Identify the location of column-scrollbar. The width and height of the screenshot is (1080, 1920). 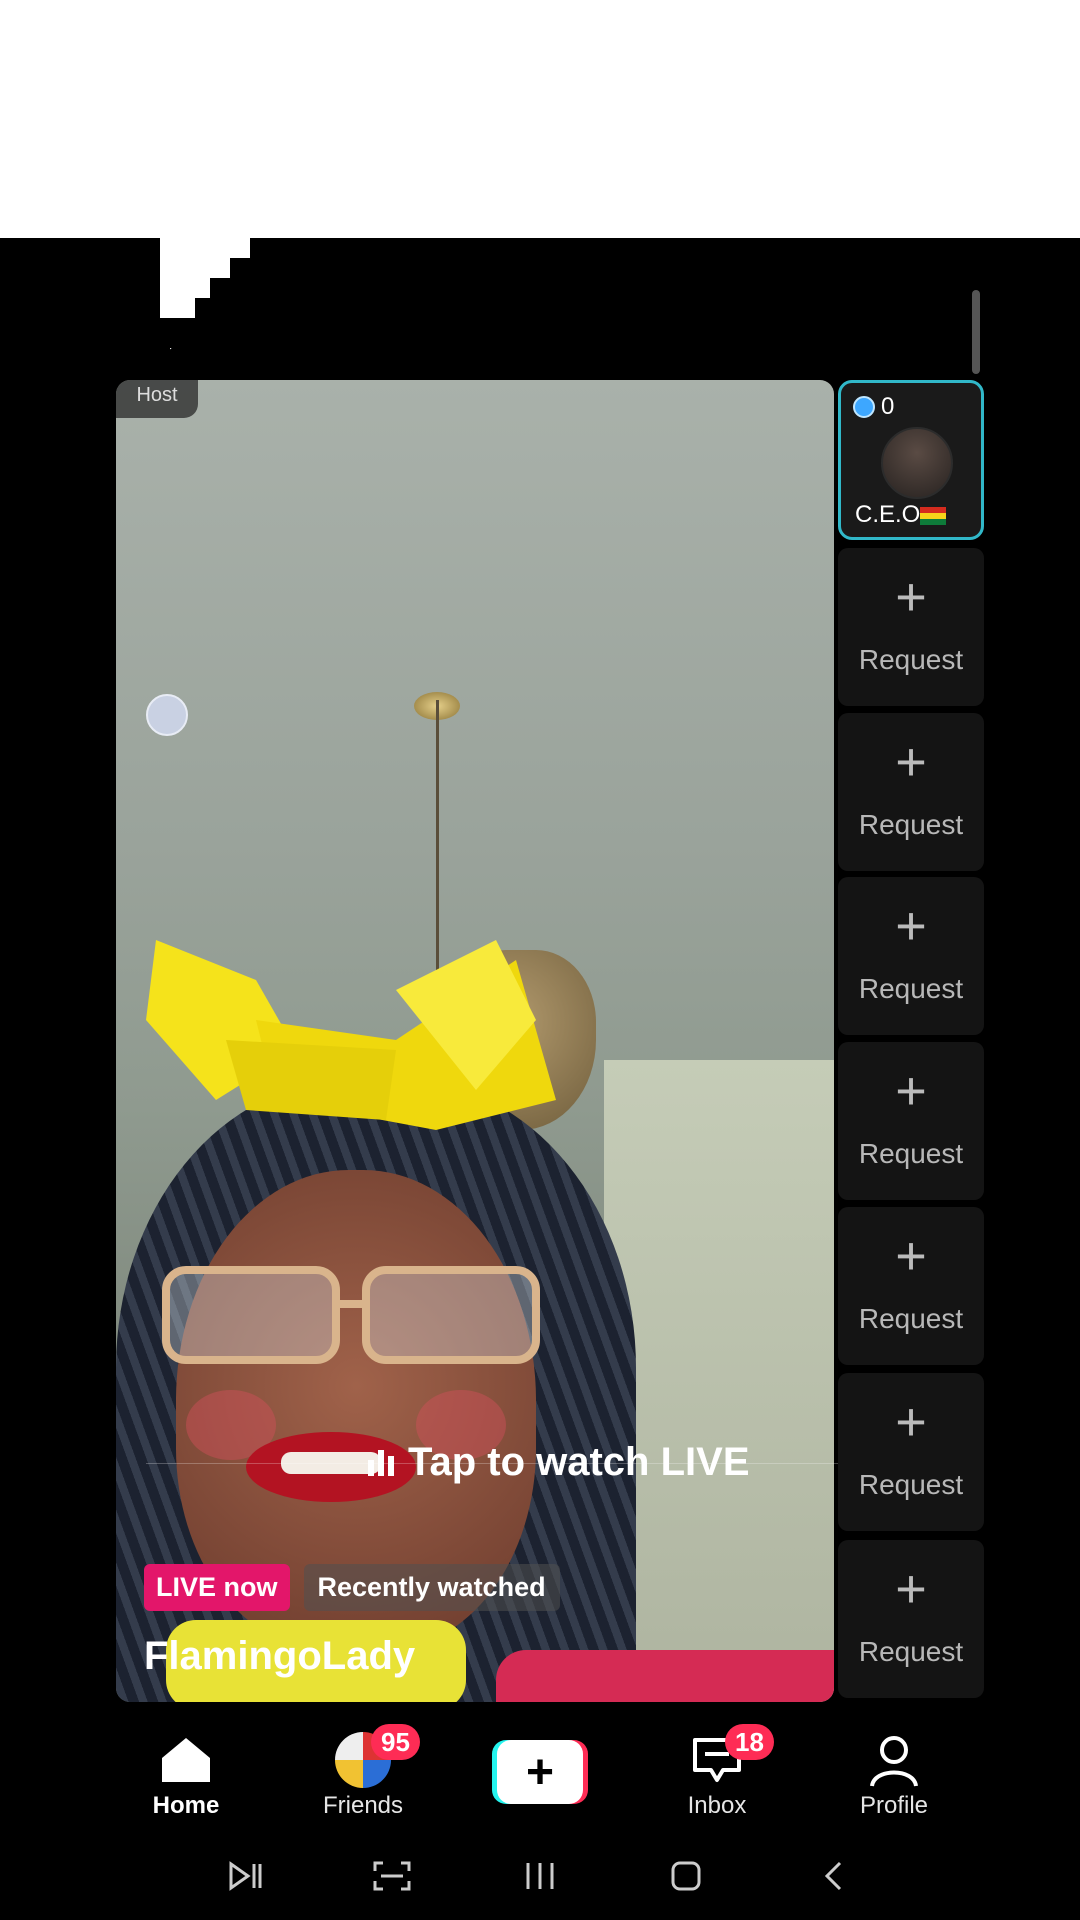
(976, 332).